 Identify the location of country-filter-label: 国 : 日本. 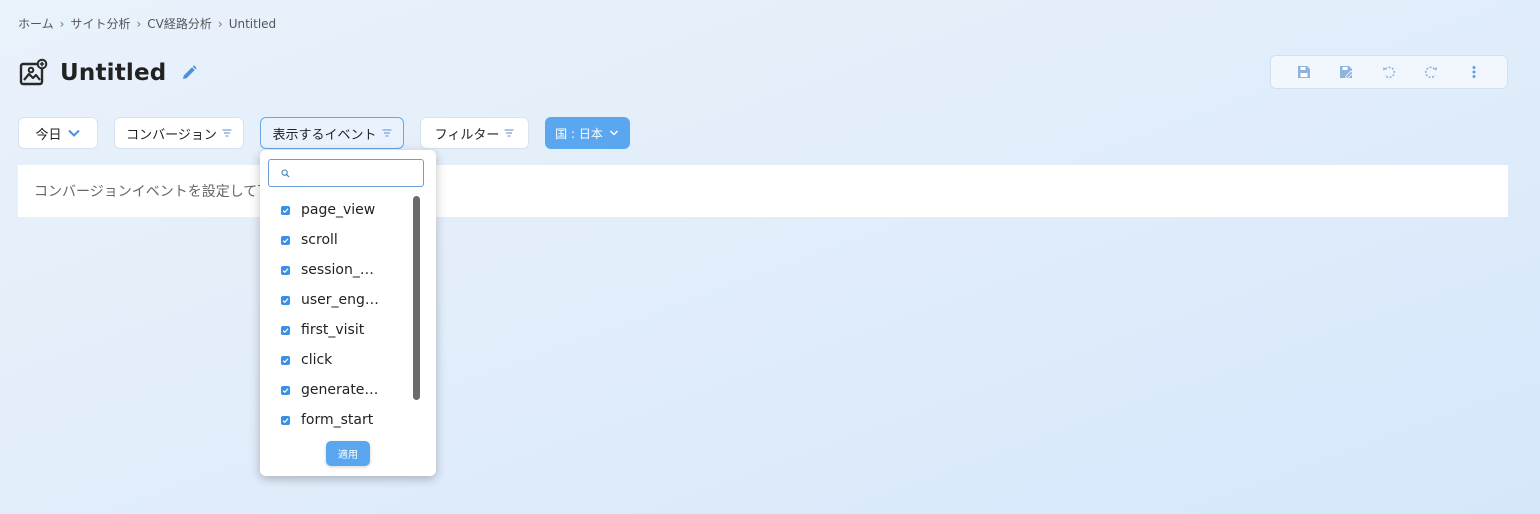
(579, 133).